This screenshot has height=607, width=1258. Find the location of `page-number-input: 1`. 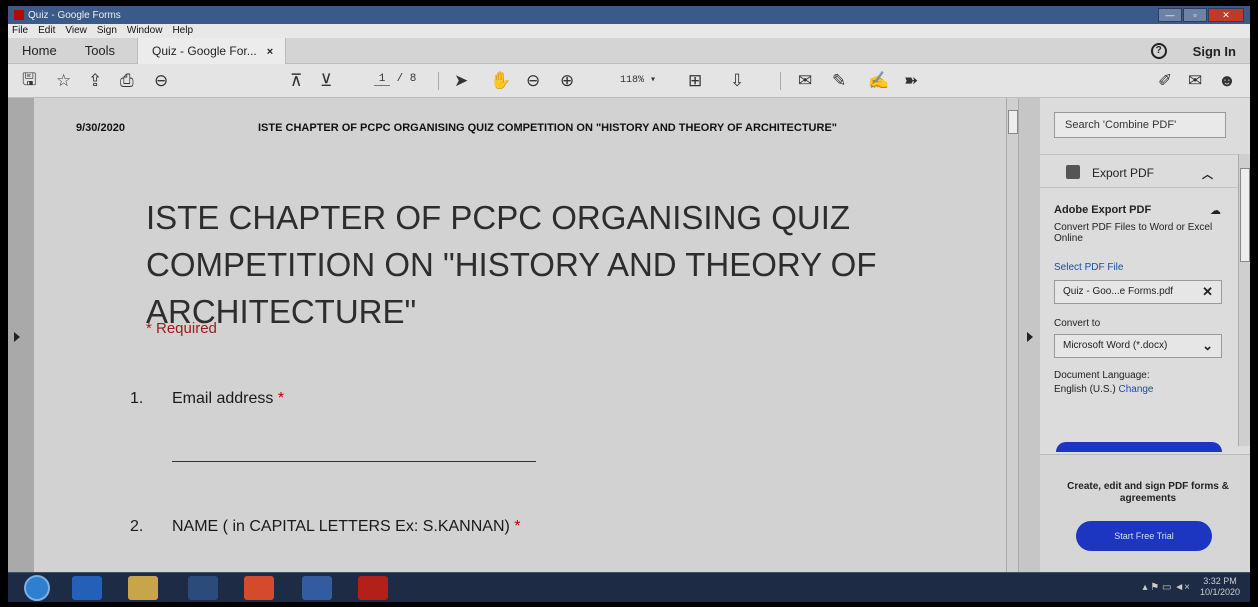

page-number-input: 1 is located at coordinates (382, 79).